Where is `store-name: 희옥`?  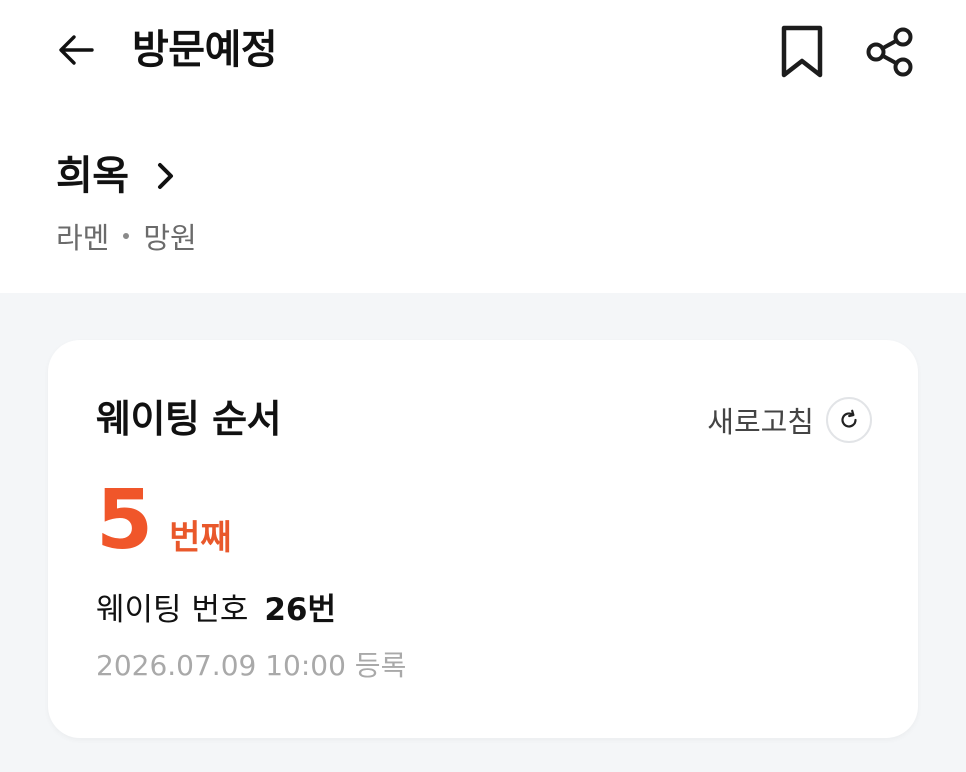
store-name: 희옥 is located at coordinates (92, 176).